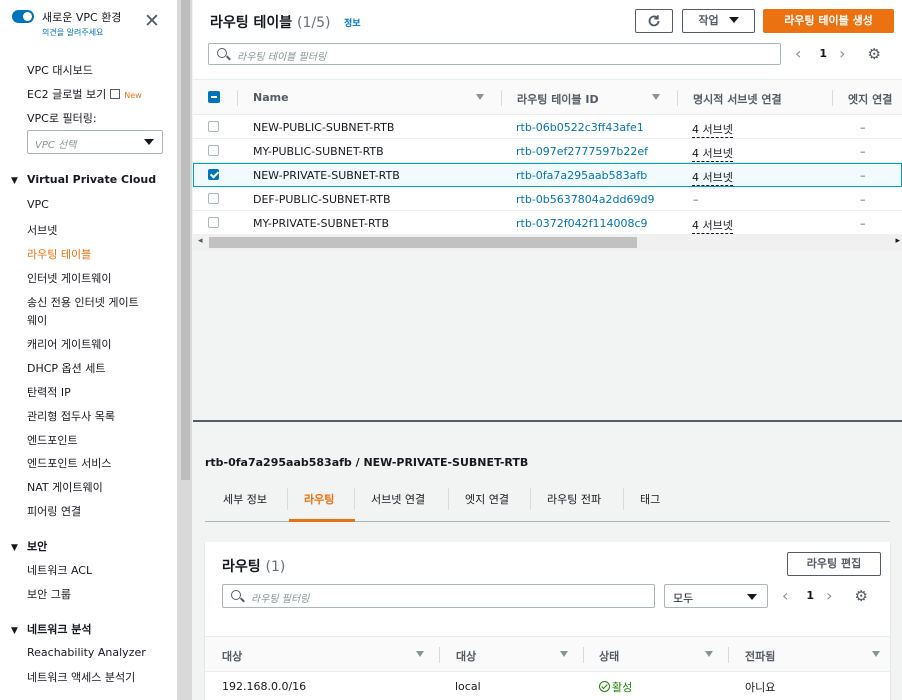  Describe the element at coordinates (213, 174) in the screenshot. I see `row-checkbox-checked` at that location.